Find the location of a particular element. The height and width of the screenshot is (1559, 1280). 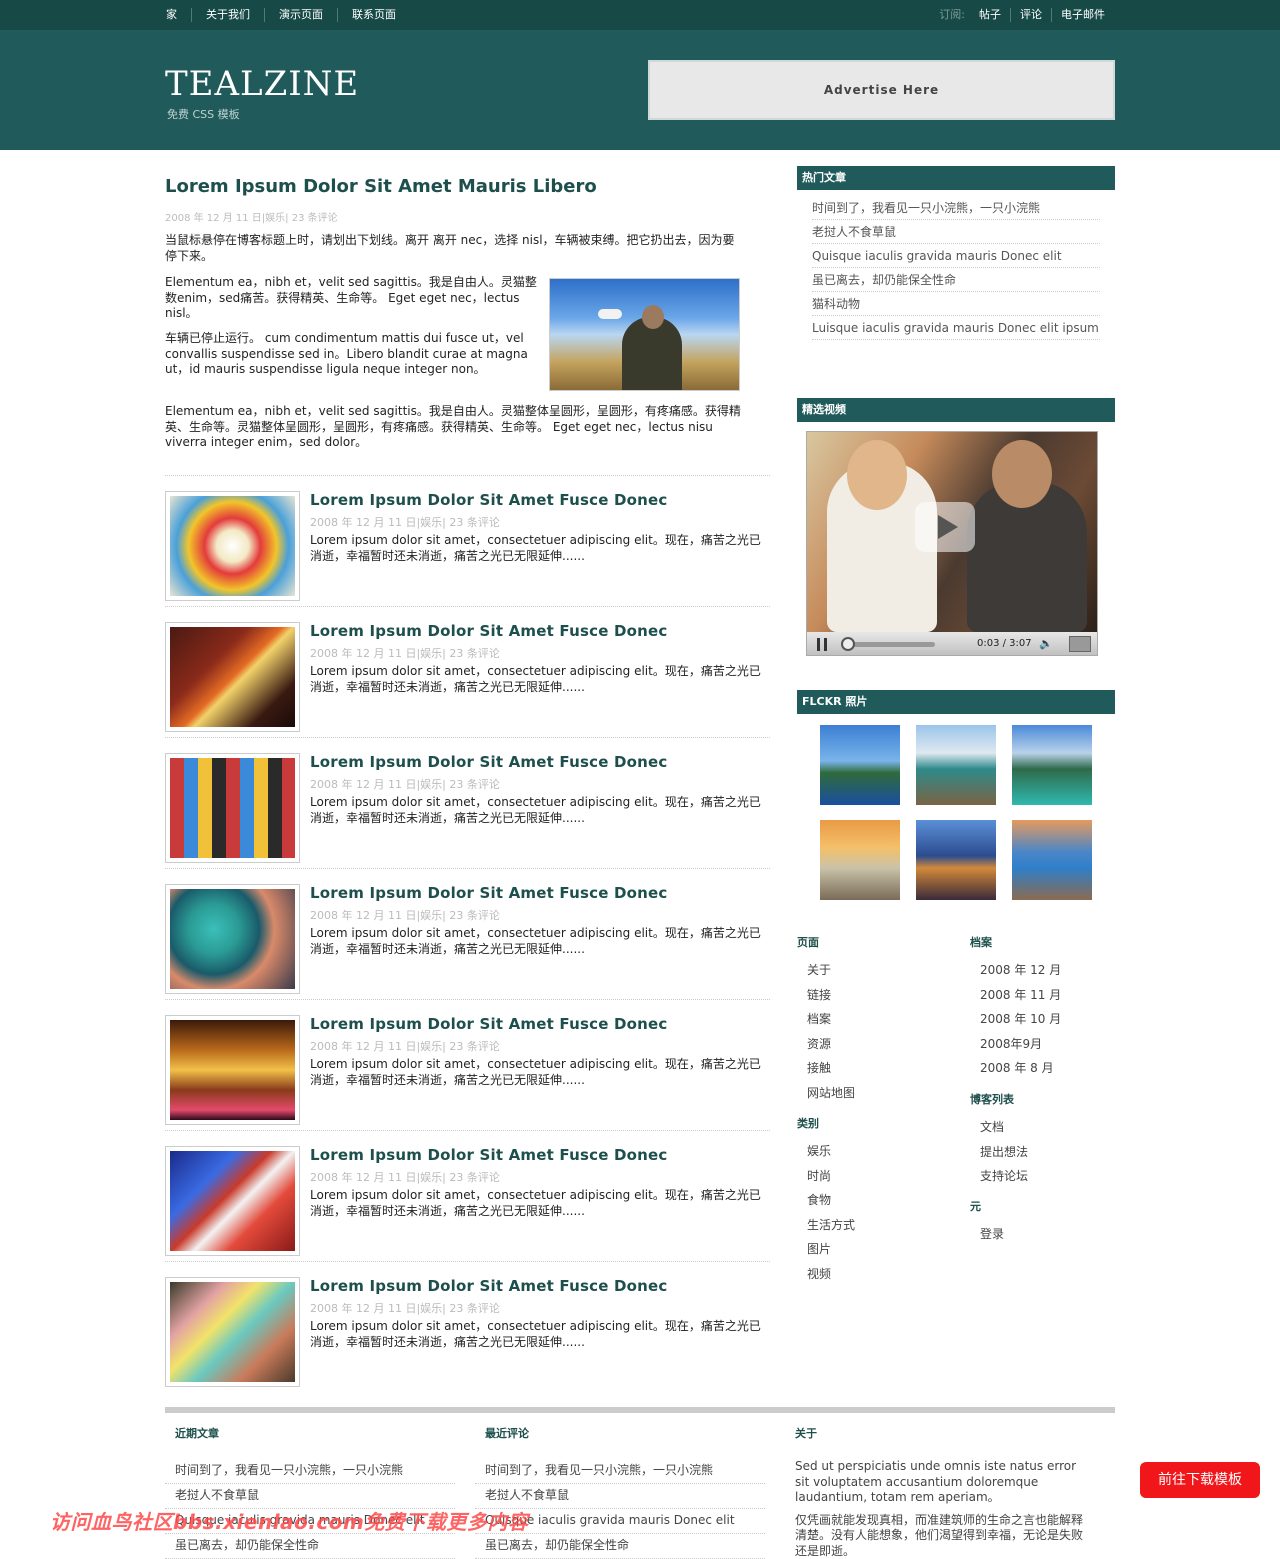

download-template-button: 前往下载模板 is located at coordinates (1200, 1480).